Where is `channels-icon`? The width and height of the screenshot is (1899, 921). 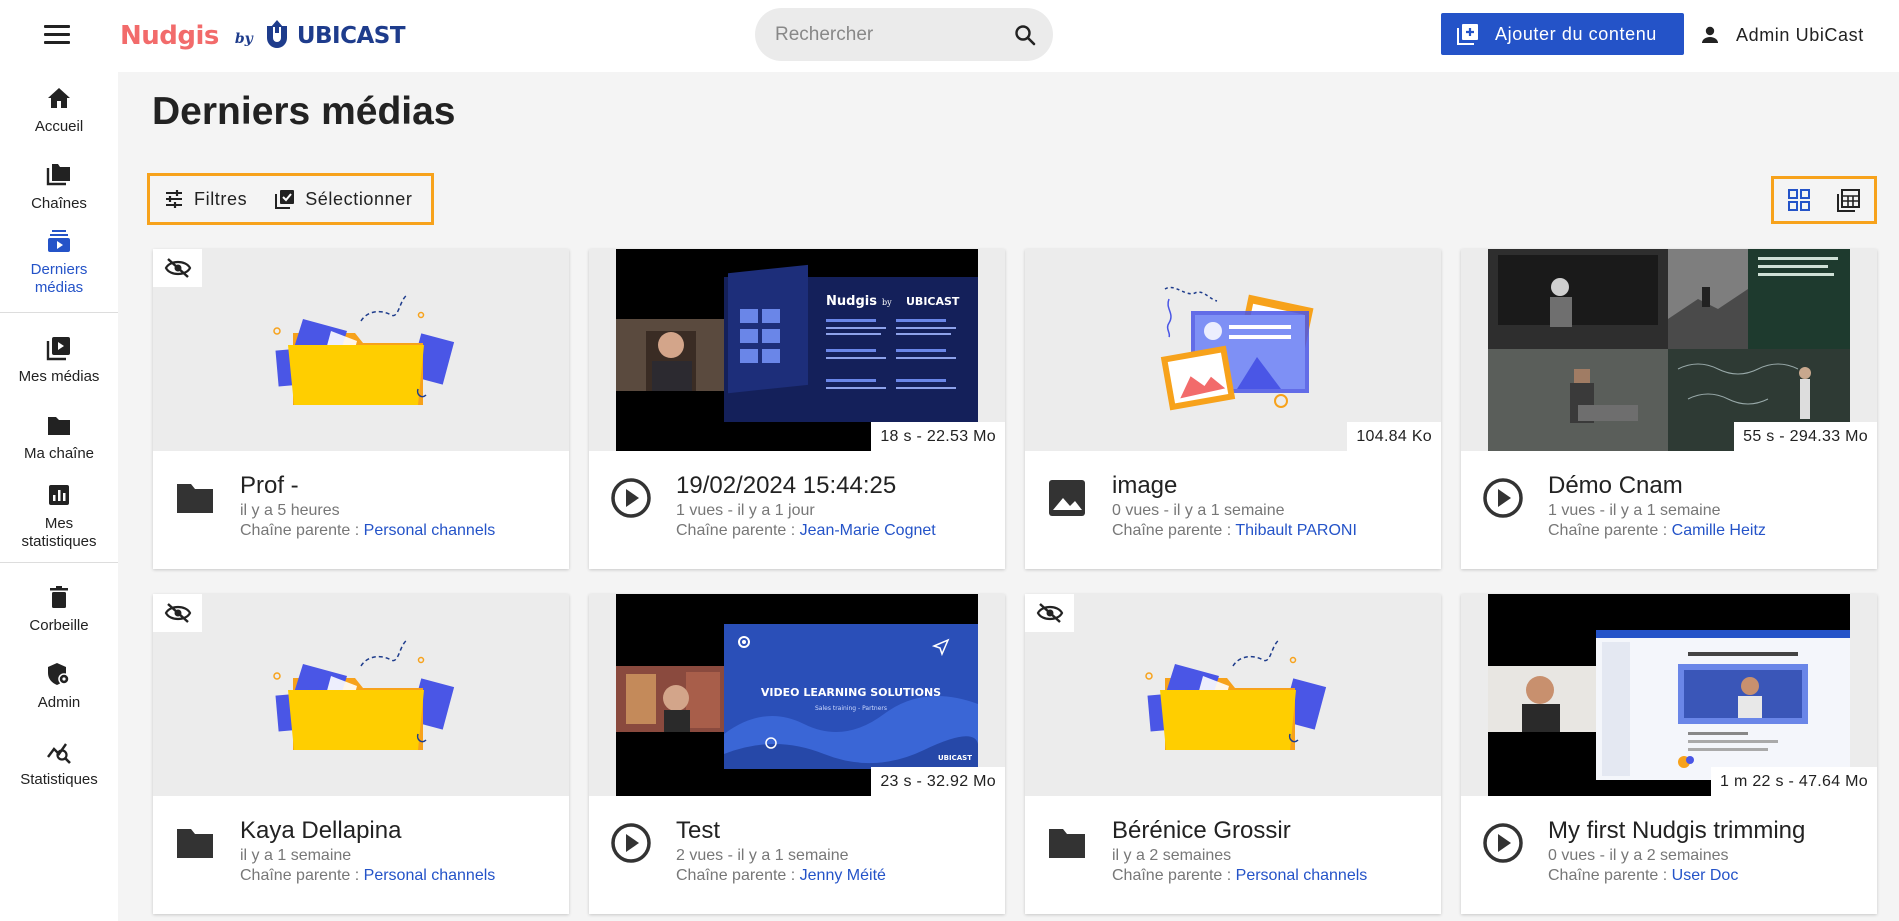
channels-icon is located at coordinates (58, 175).